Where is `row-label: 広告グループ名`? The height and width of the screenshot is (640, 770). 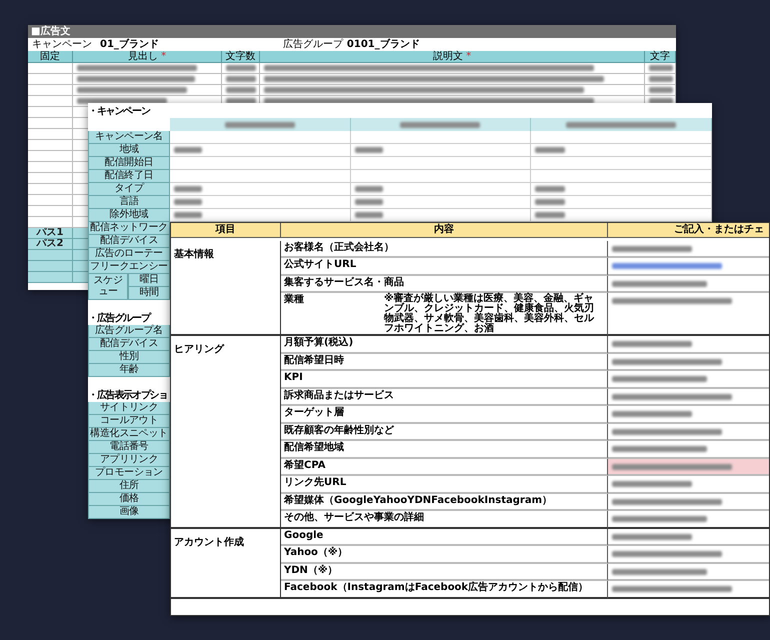
row-label: 広告グループ名 is located at coordinates (129, 331).